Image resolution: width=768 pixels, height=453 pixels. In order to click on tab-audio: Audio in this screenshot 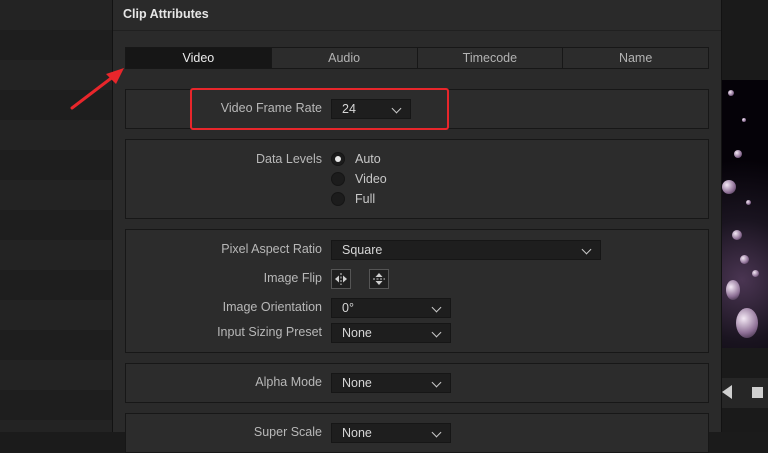, I will do `click(345, 58)`.